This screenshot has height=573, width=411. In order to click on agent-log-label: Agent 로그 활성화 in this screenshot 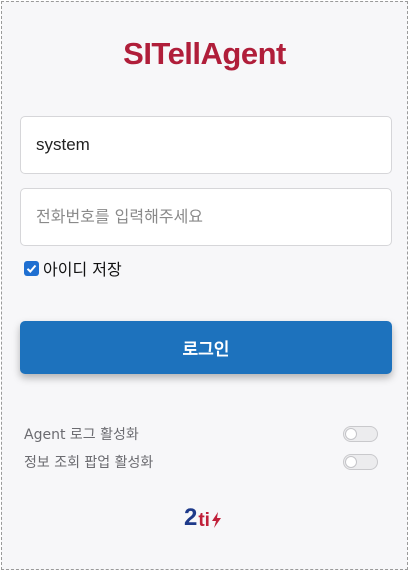, I will do `click(81, 435)`.